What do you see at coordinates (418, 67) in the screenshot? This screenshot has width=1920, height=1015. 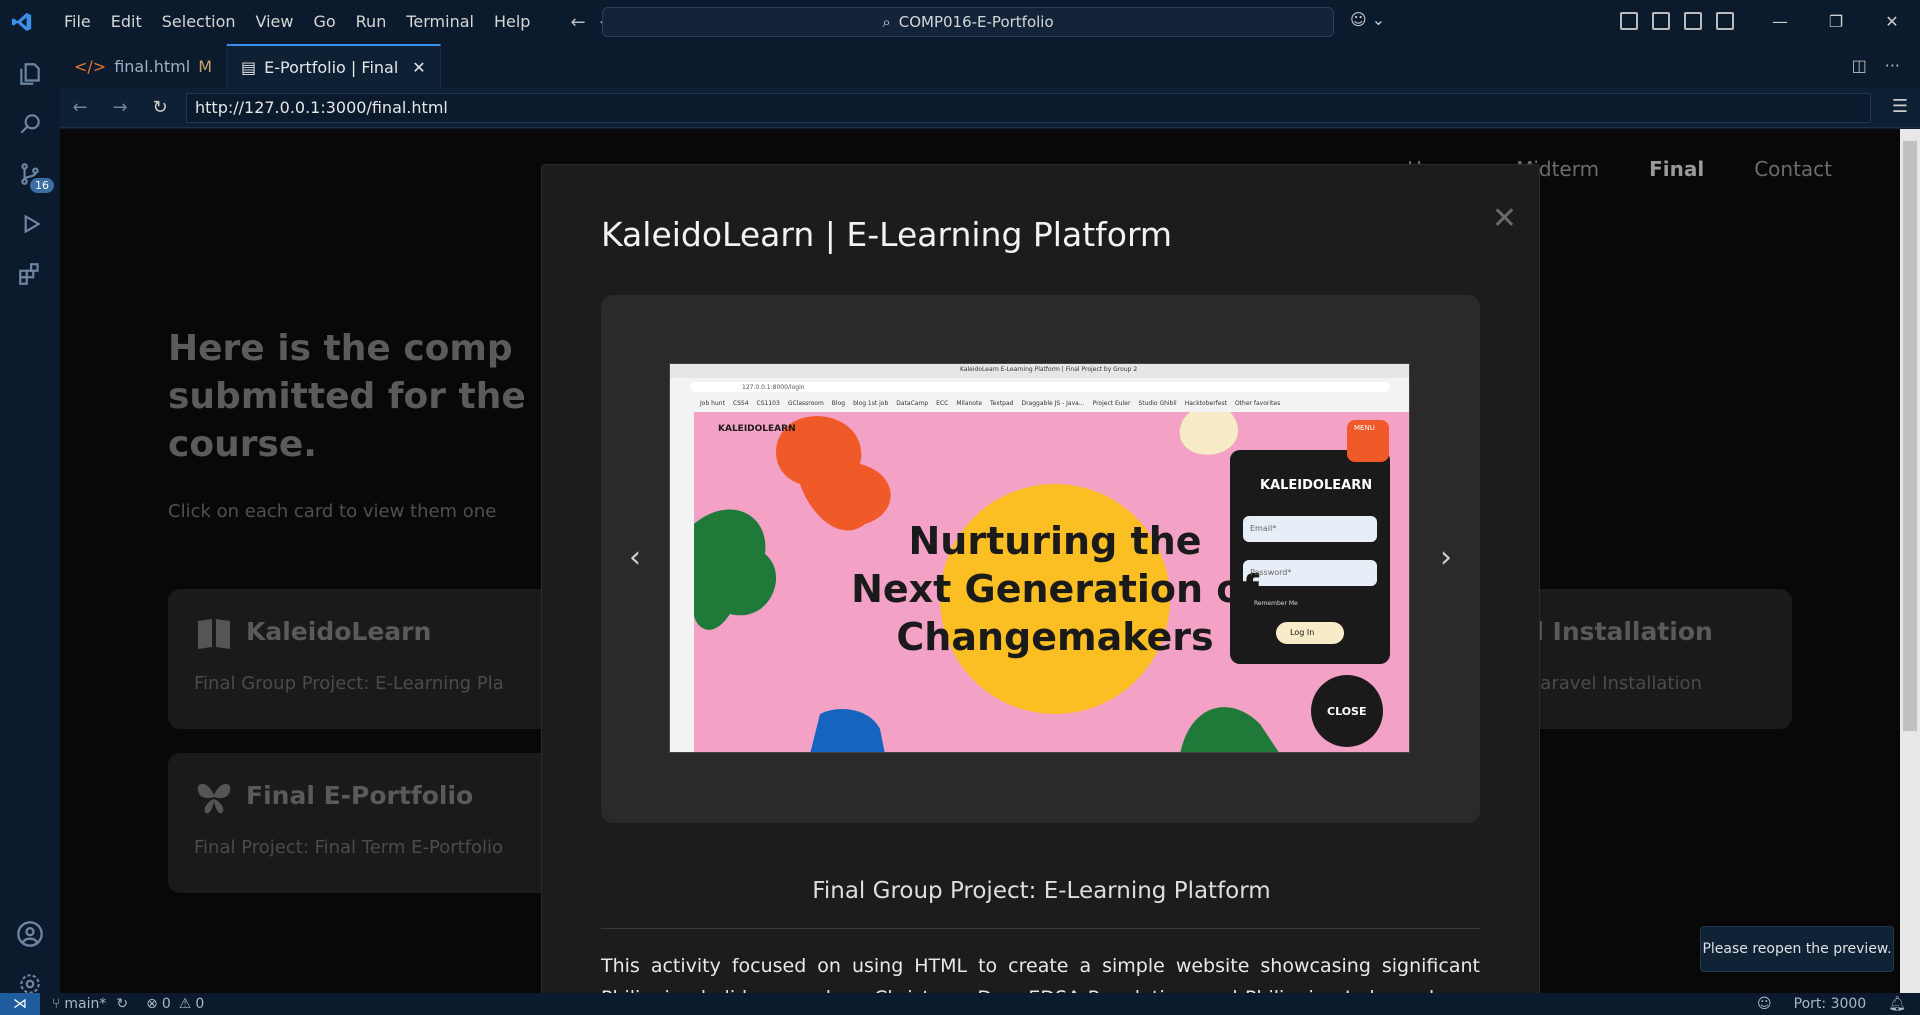 I see `close-tab-icon: ✕` at bounding box center [418, 67].